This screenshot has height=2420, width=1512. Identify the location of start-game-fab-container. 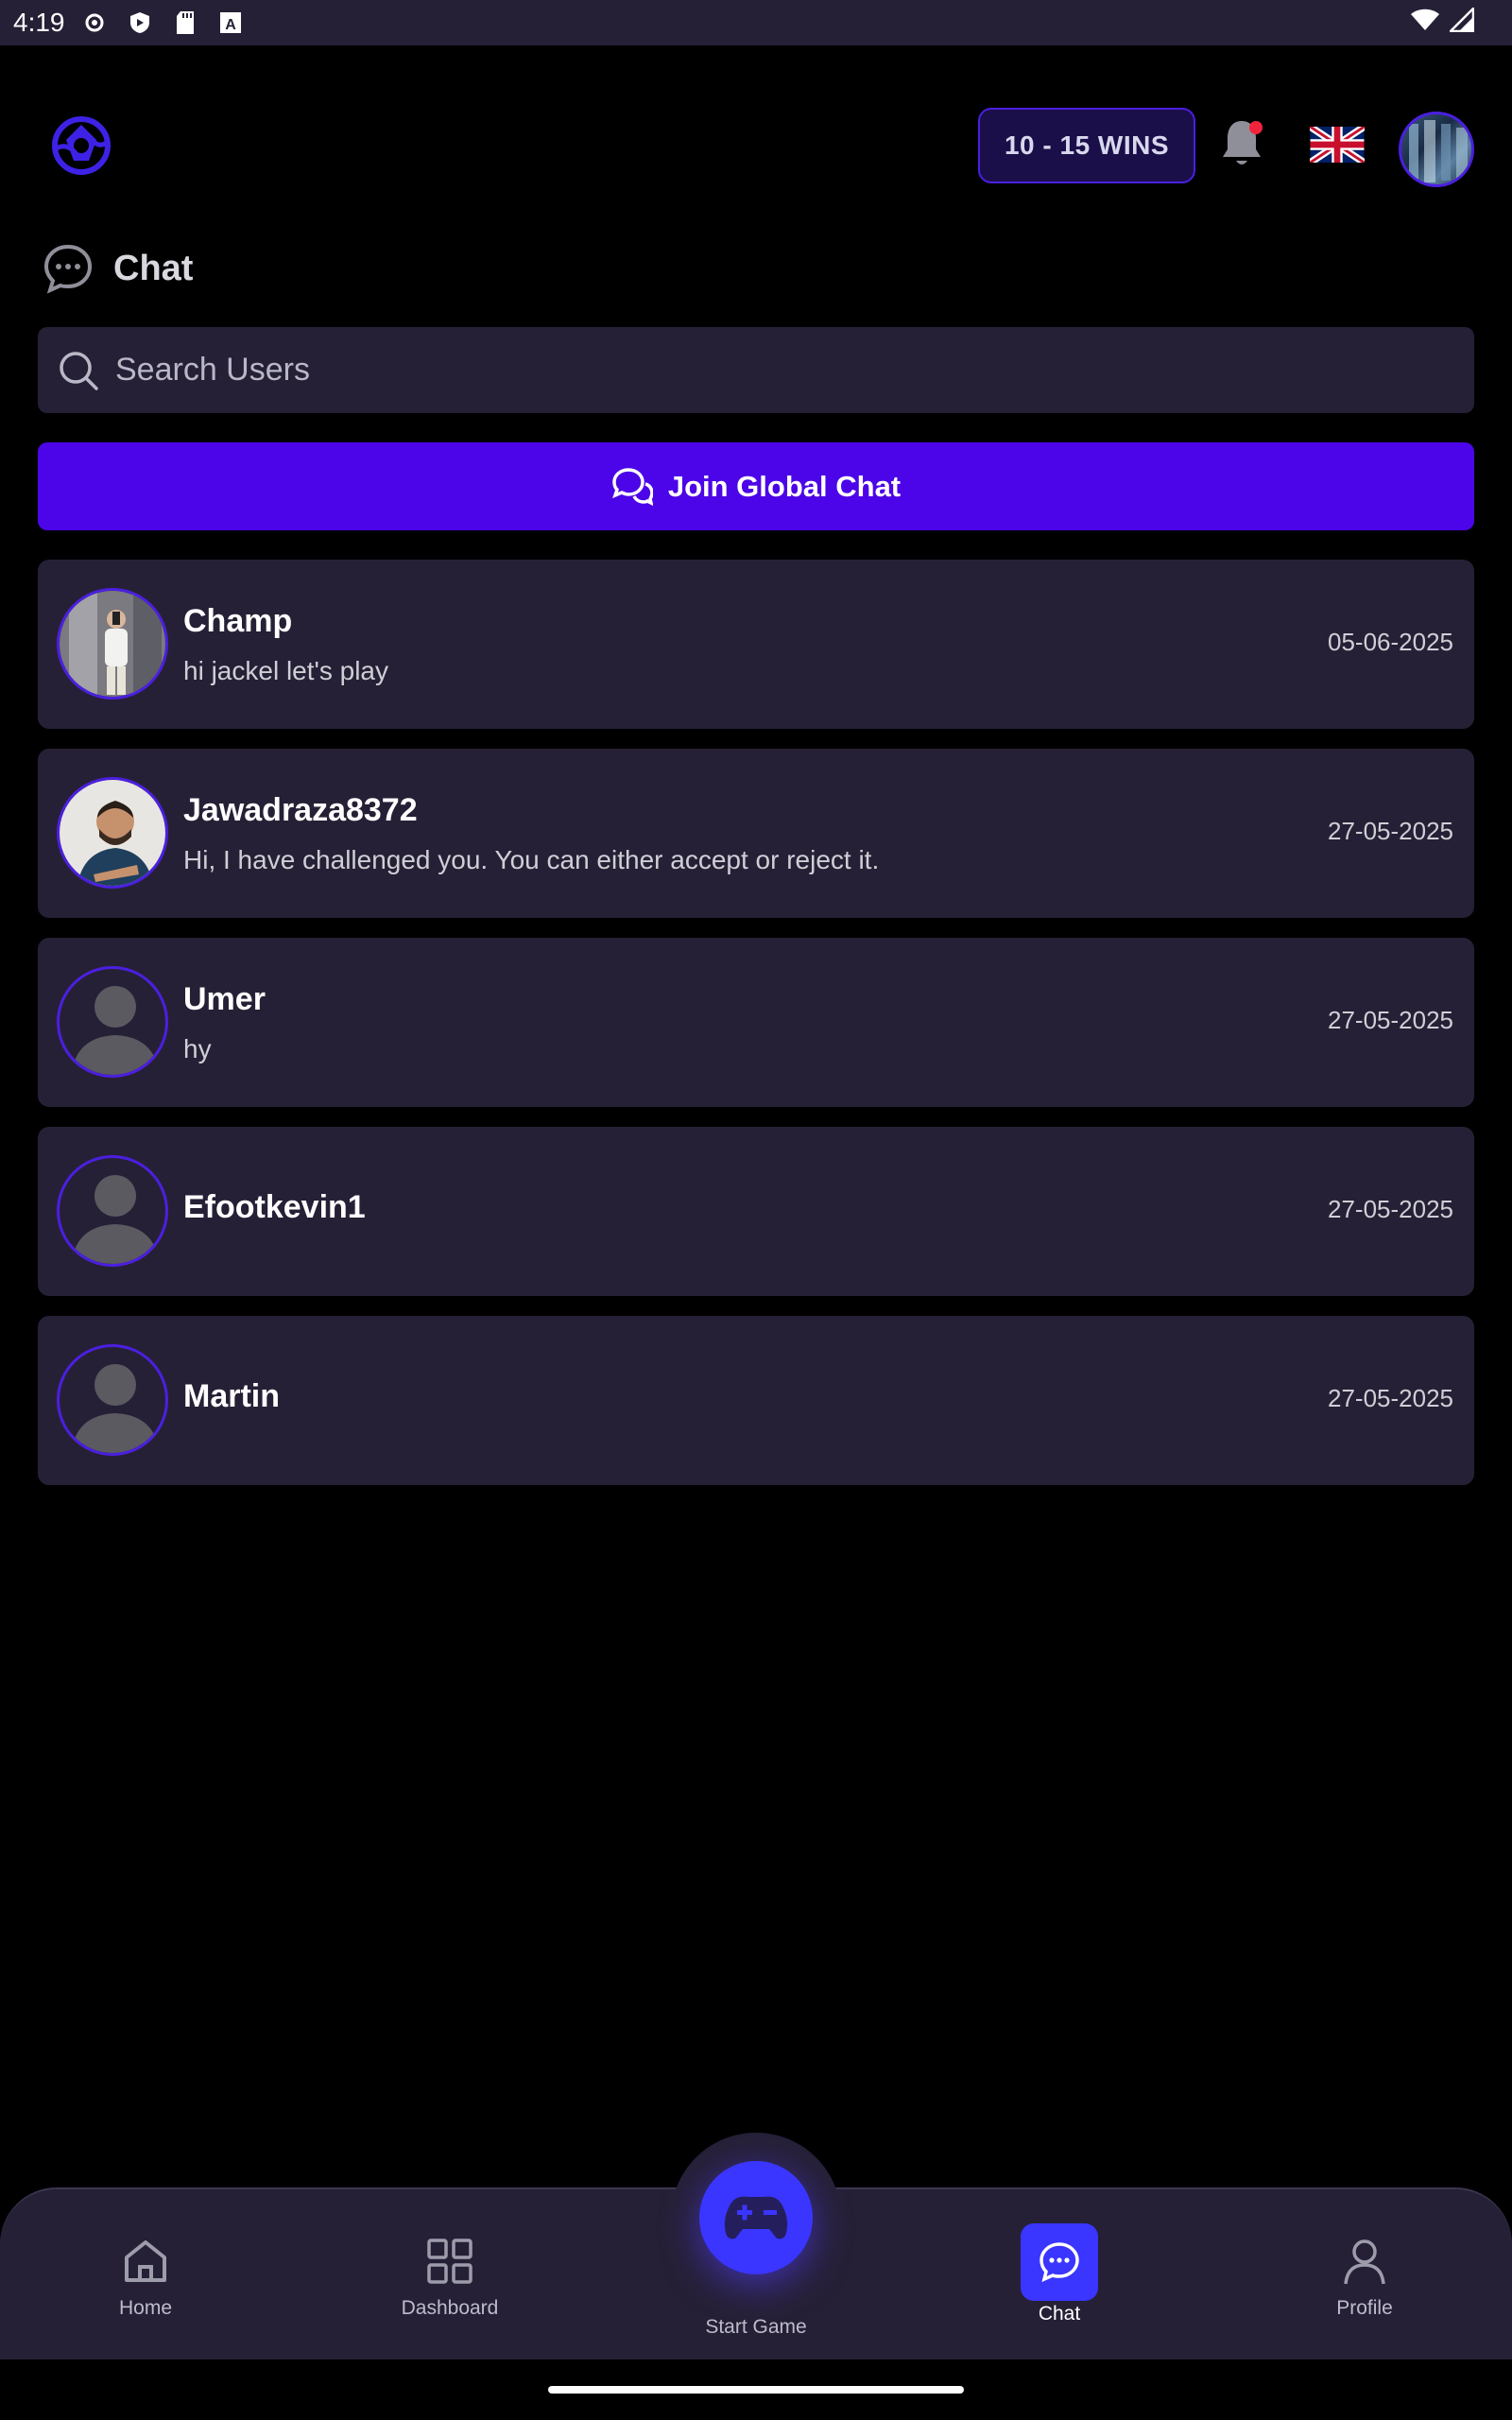
(756, 2218).